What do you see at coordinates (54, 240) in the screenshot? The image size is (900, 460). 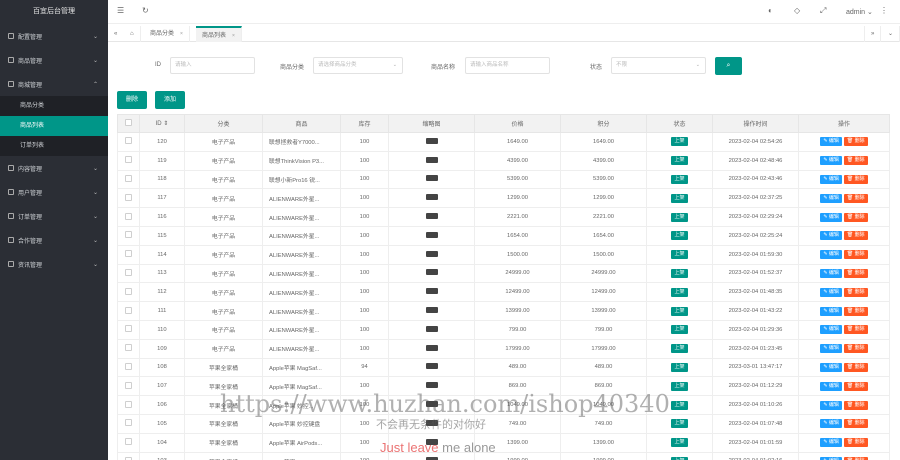 I see `sidebar-item-partners: 合作管理 ⌄` at bounding box center [54, 240].